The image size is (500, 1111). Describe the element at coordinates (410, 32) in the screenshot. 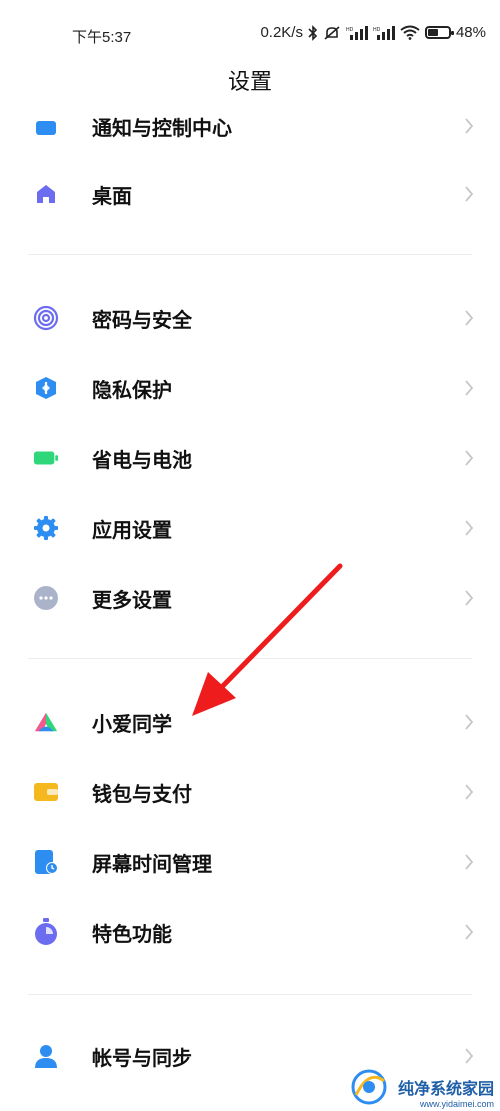

I see `wifi-icon` at that location.